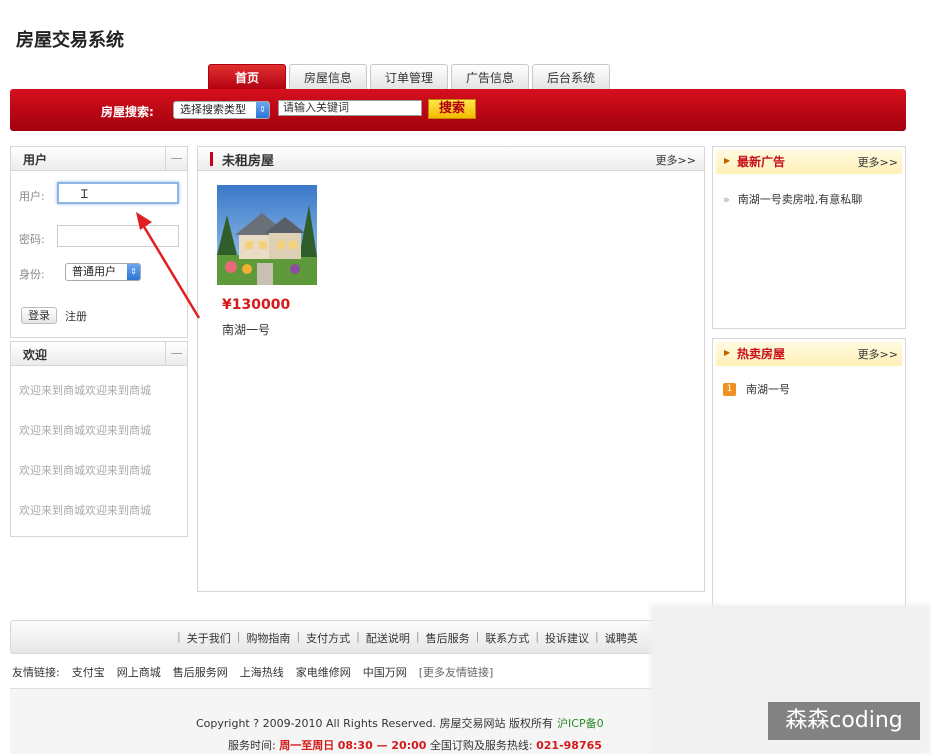  I want to click on ad-item: » 南湖一号卖房啦,有意私聊, so click(792, 199).